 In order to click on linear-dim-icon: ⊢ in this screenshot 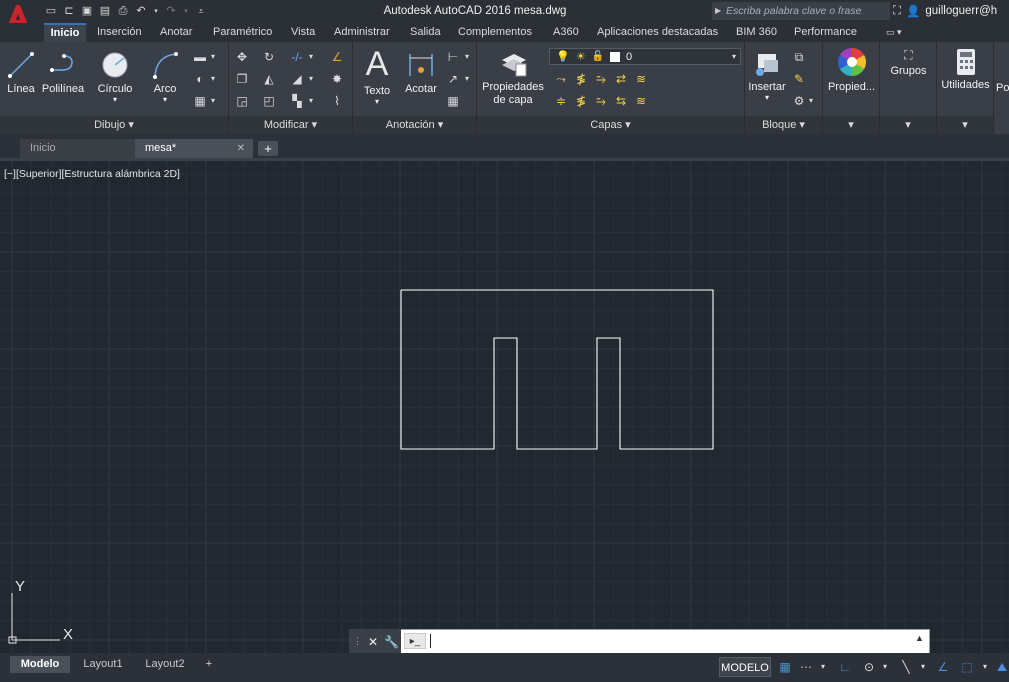, I will do `click(453, 57)`.